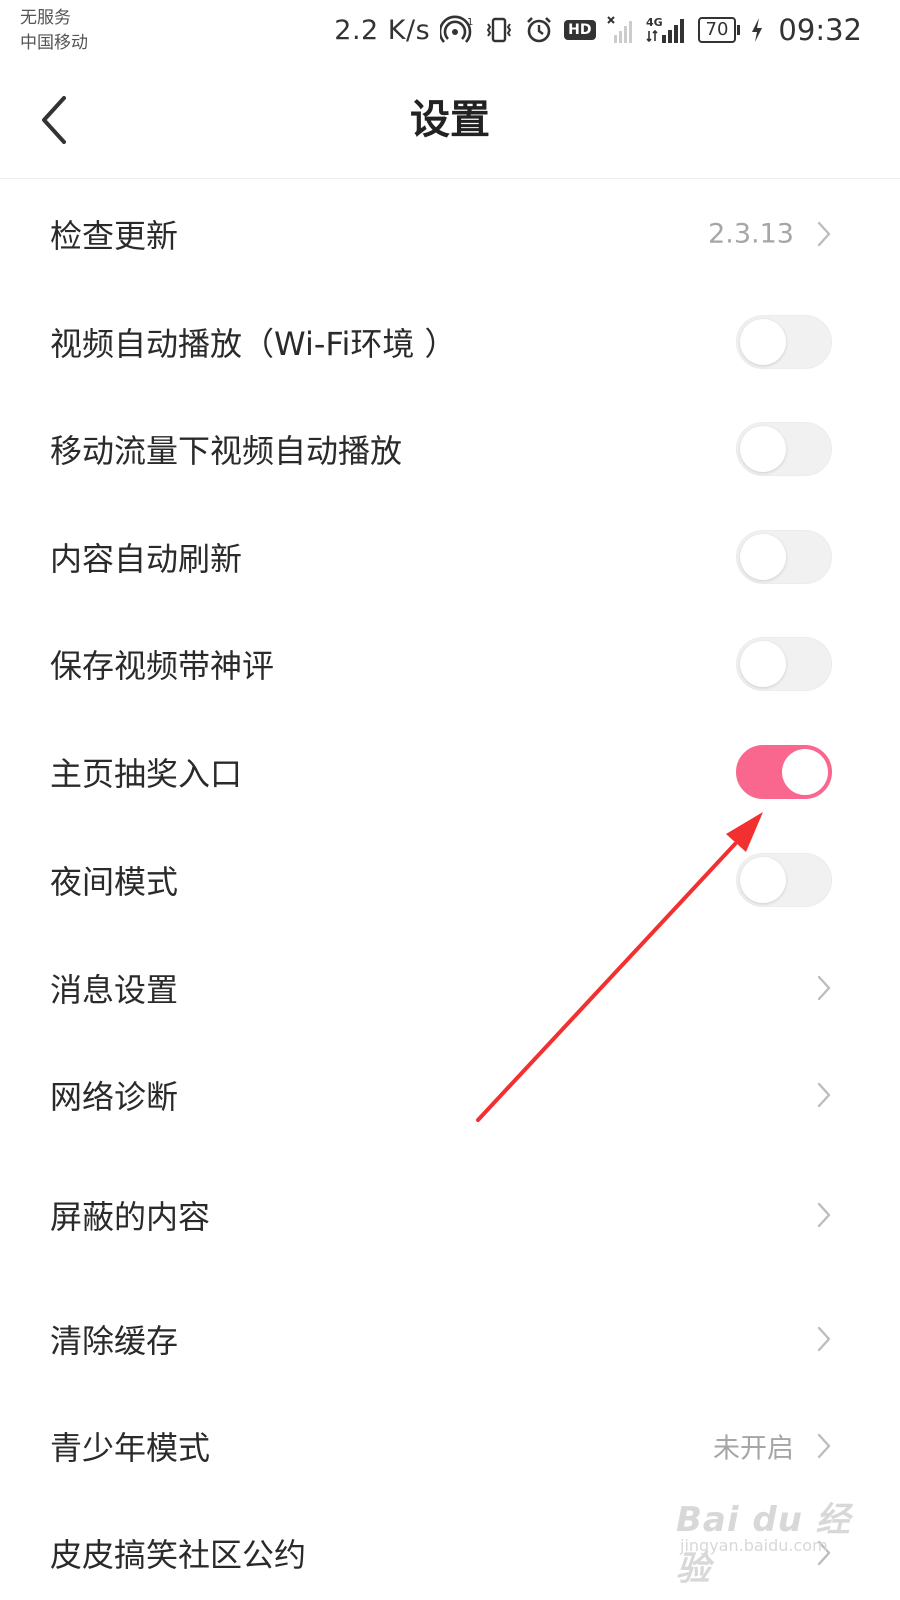 This screenshot has width=900, height=1600. Describe the element at coordinates (450, 1215) in the screenshot. I see `settings-row-blocked-content: 屏蔽的内容` at that location.